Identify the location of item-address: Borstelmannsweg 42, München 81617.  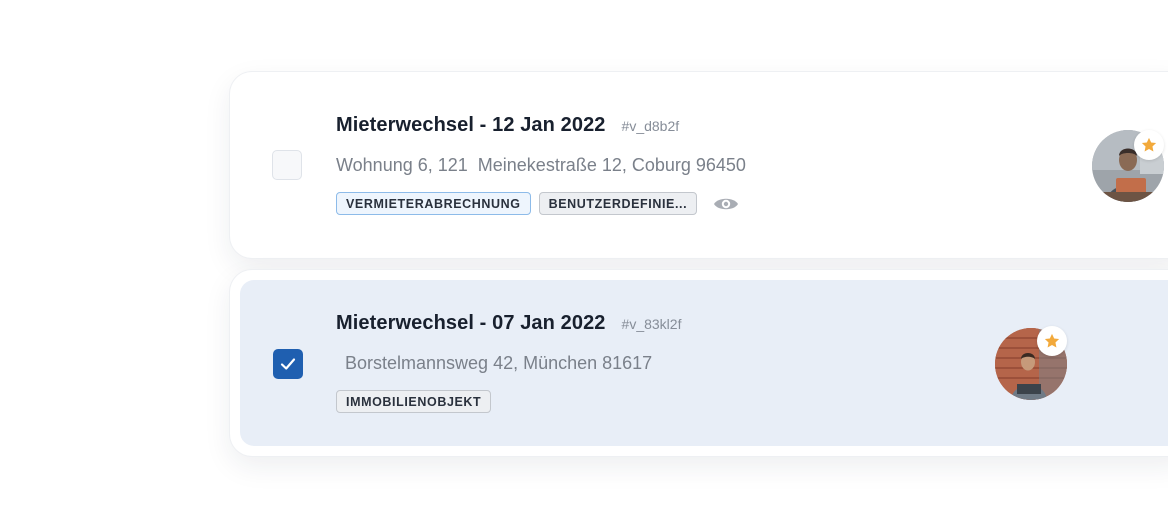
(499, 363).